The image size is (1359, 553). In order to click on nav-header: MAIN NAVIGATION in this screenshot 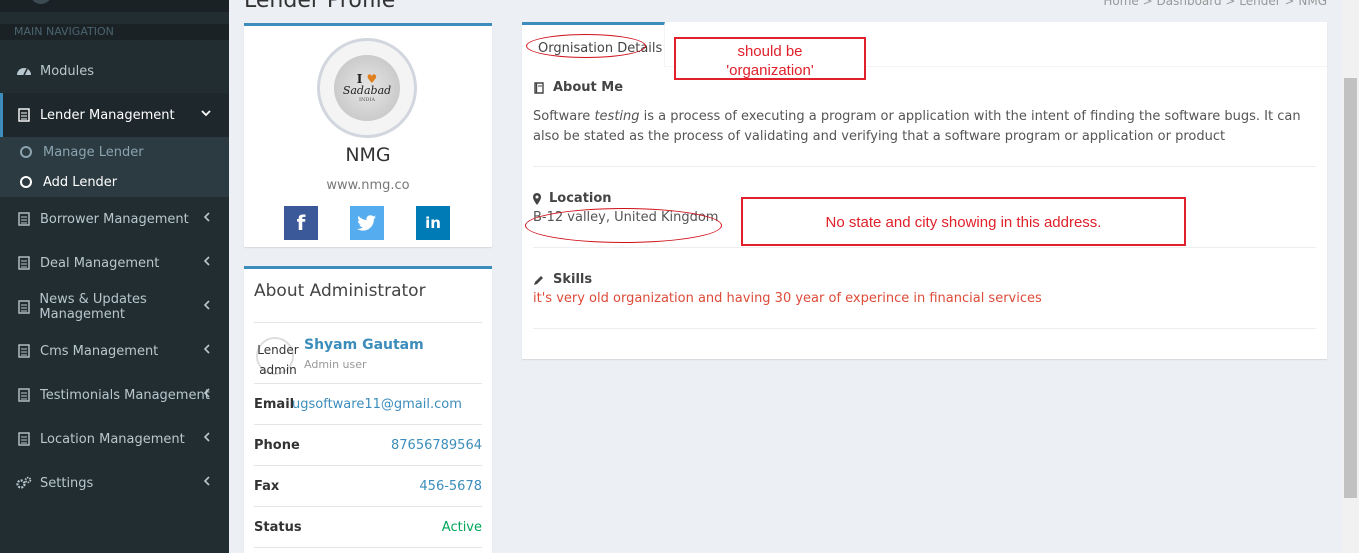, I will do `click(114, 32)`.